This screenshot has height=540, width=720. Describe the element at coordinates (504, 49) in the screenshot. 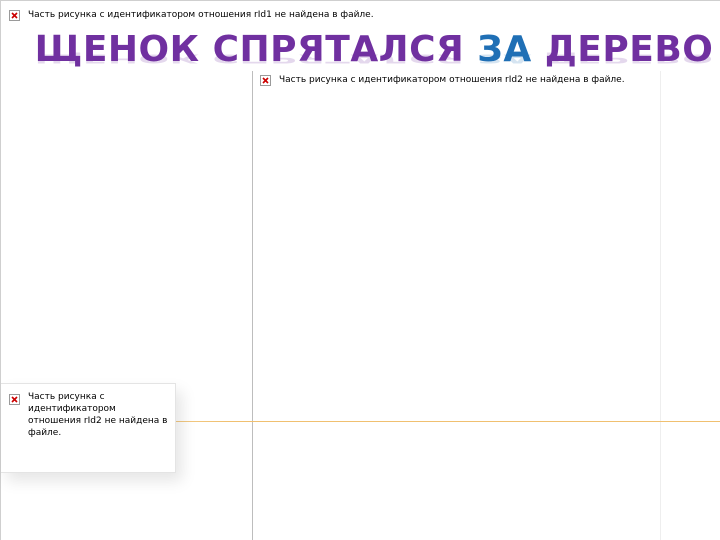

I see `title-text-accent: ЗА` at that location.